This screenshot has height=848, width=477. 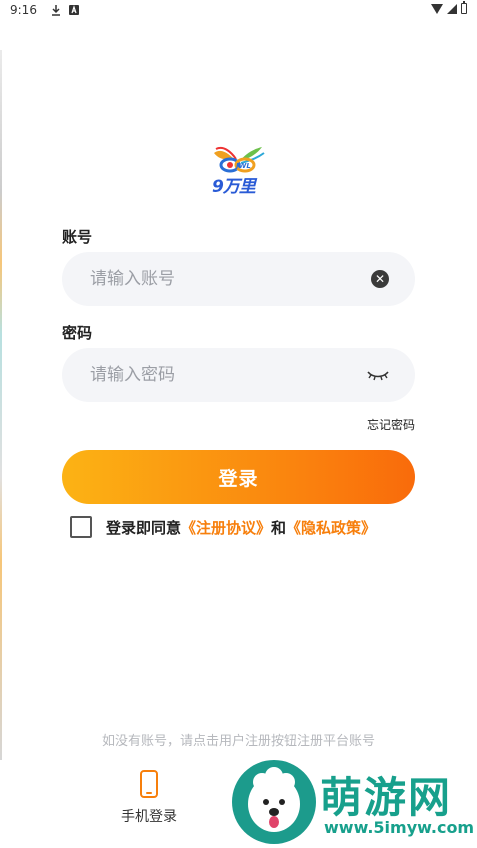 I want to click on signal-icon, so click(x=452, y=8).